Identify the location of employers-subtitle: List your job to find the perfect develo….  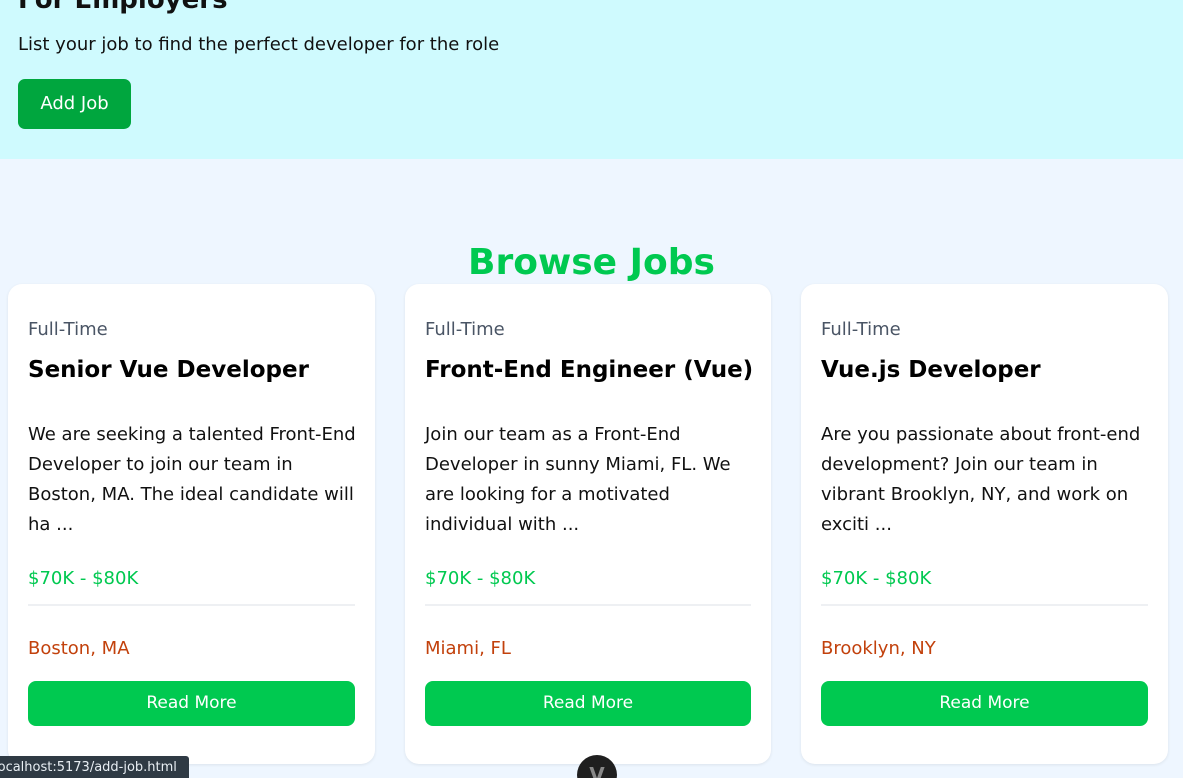
(259, 44).